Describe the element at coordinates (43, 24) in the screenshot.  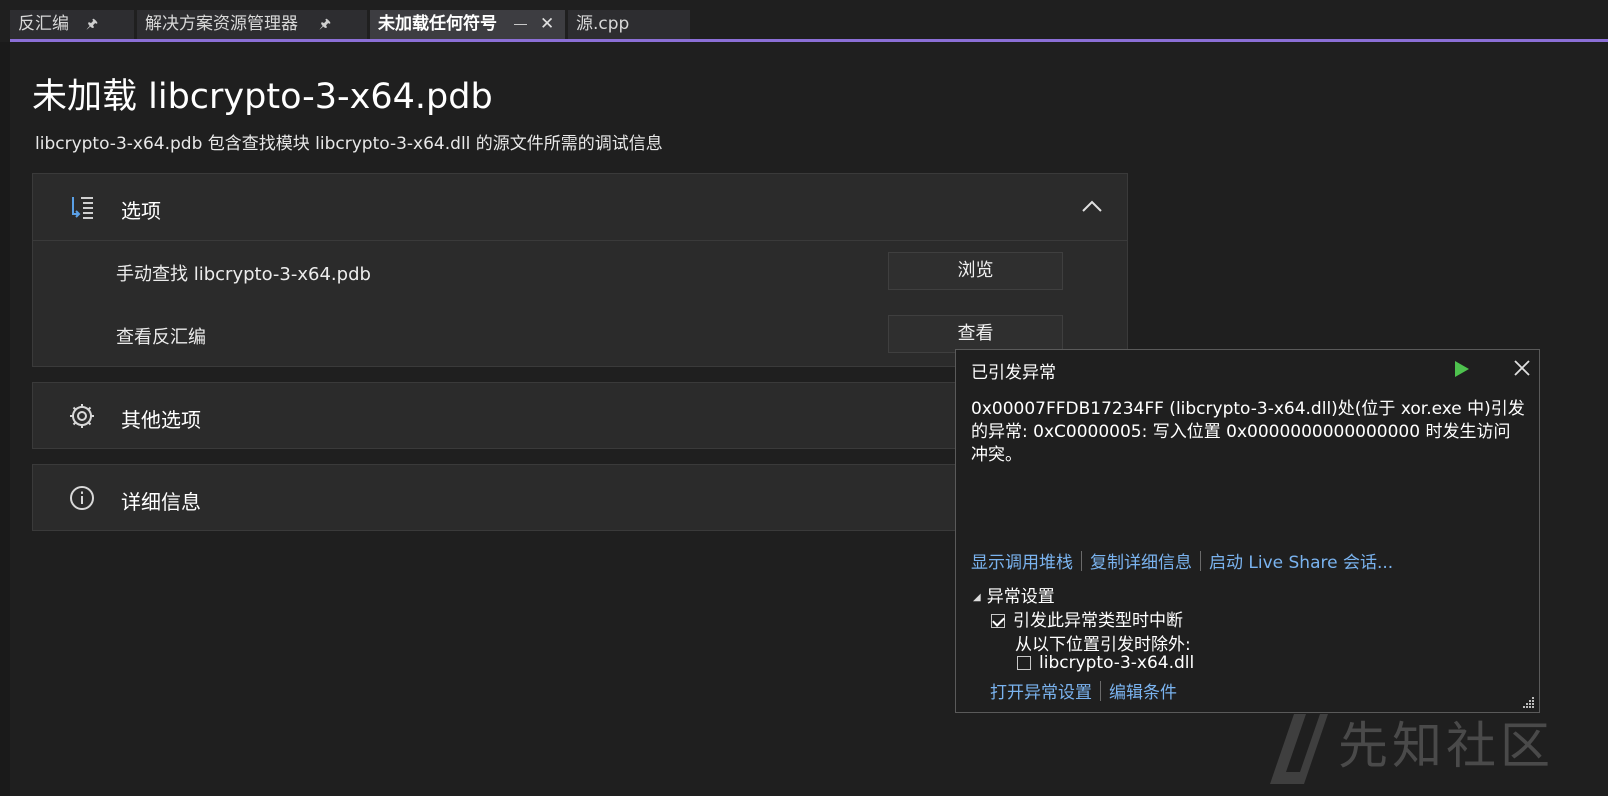
I see `tab-label: 反汇编` at that location.